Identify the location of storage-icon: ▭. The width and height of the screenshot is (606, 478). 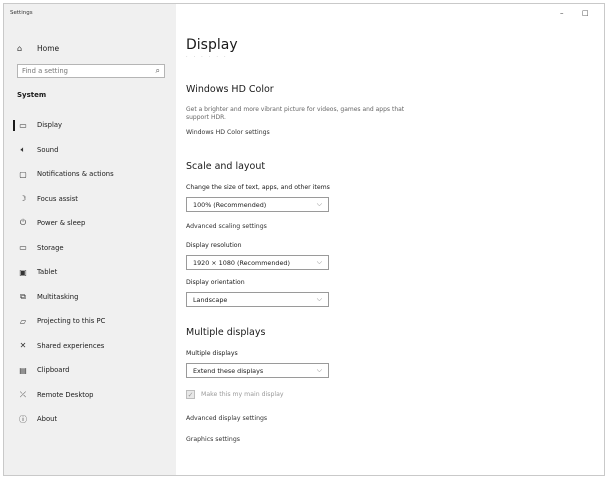
(23, 248).